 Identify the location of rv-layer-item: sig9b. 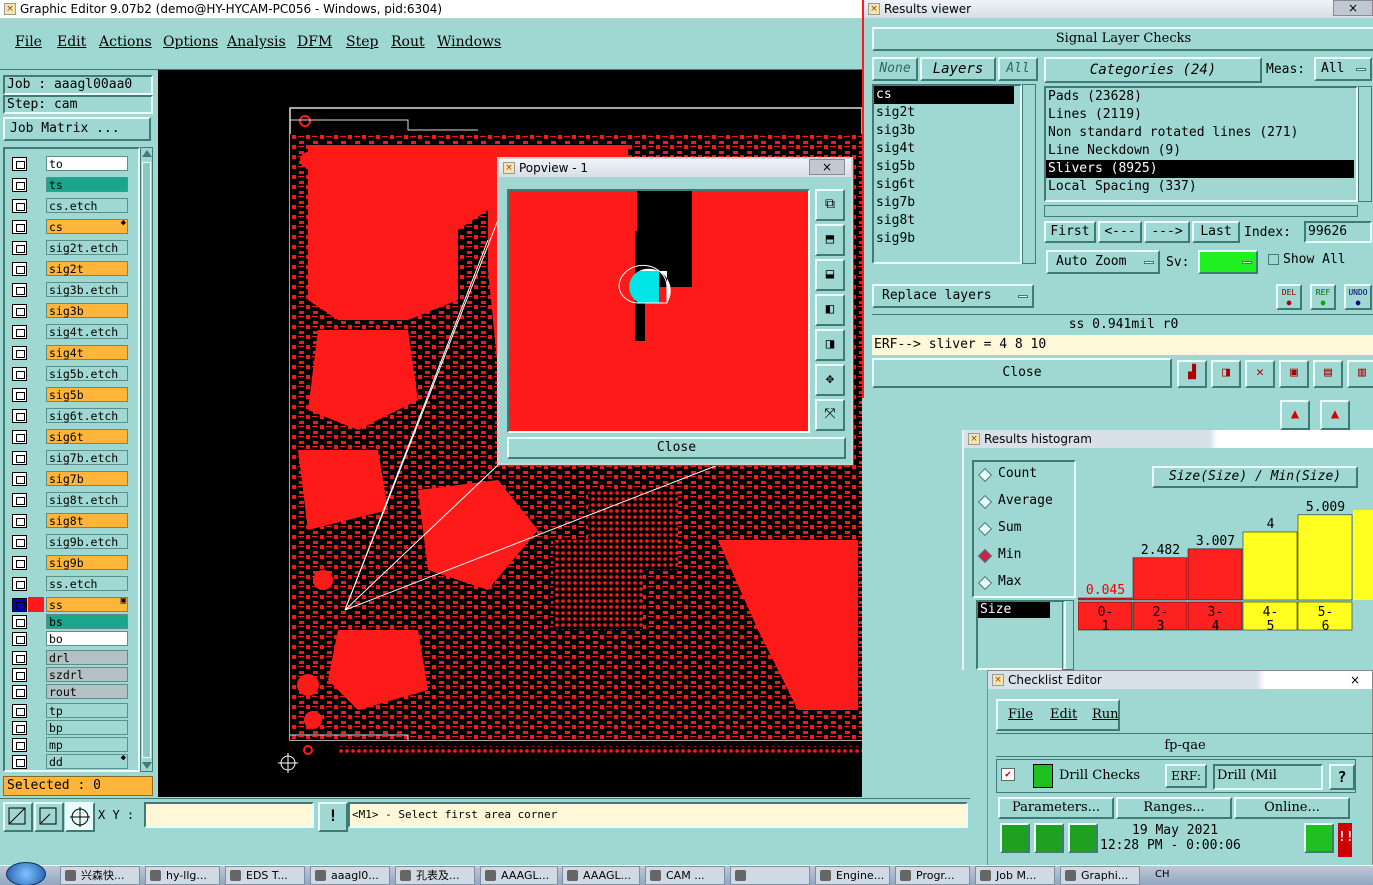
(947, 239).